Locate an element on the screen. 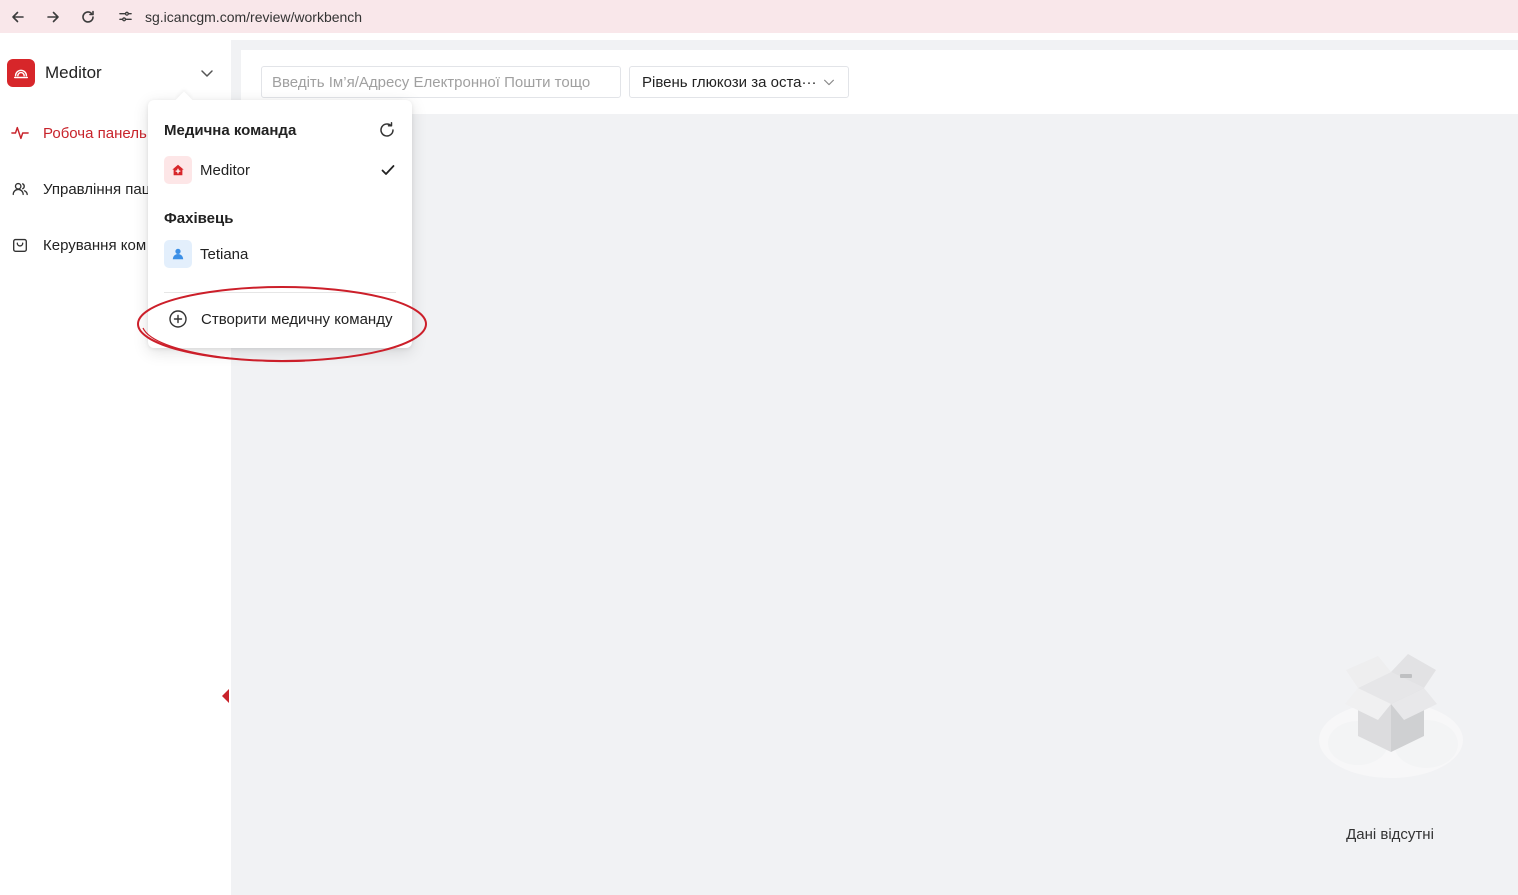  arrow-left-icon is located at coordinates (17, 16).